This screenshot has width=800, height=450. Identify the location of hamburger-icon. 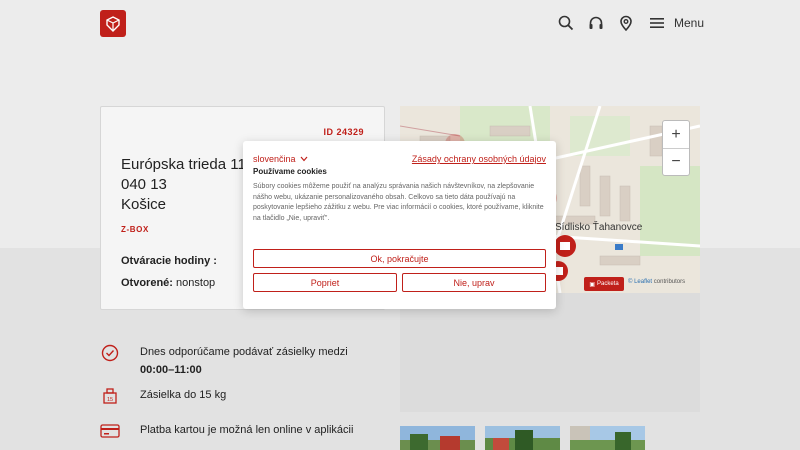
(657, 23).